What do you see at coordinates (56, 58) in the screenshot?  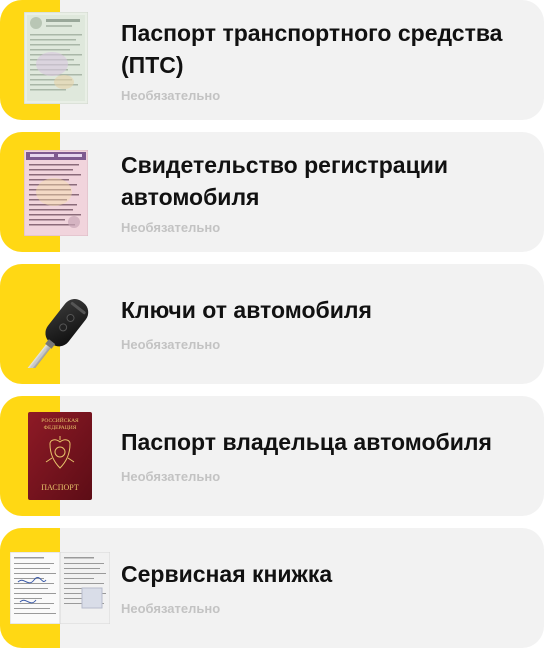 I see `vehicle-passport-icon` at bounding box center [56, 58].